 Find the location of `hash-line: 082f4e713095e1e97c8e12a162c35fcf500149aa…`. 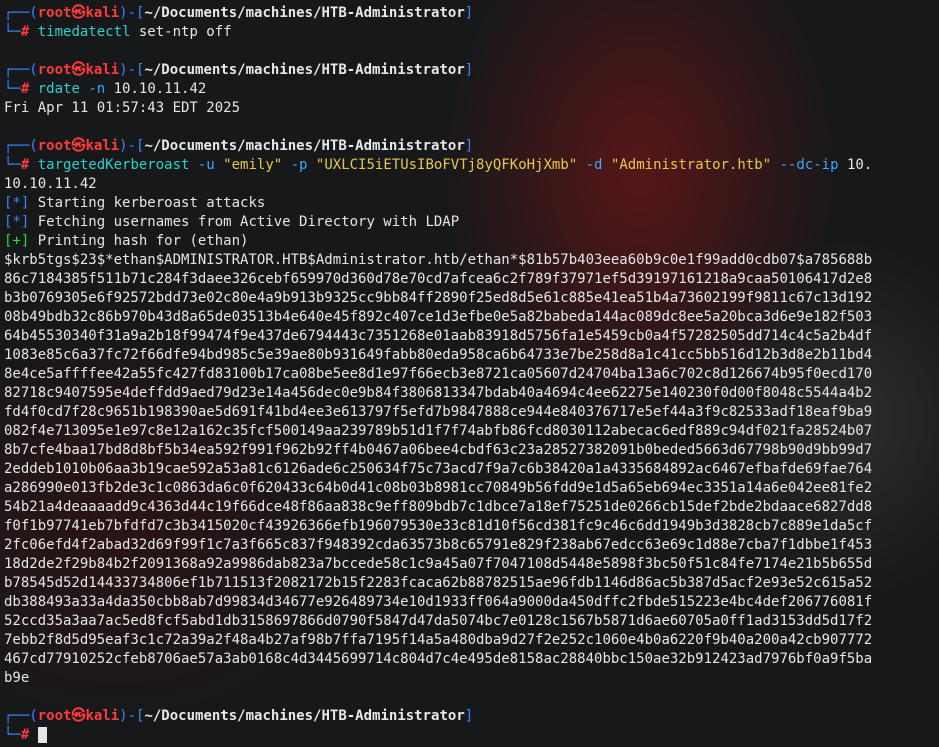

hash-line: 082f4e713095e1e97c8e12a162c35fcf500149aa… is located at coordinates (438, 431).